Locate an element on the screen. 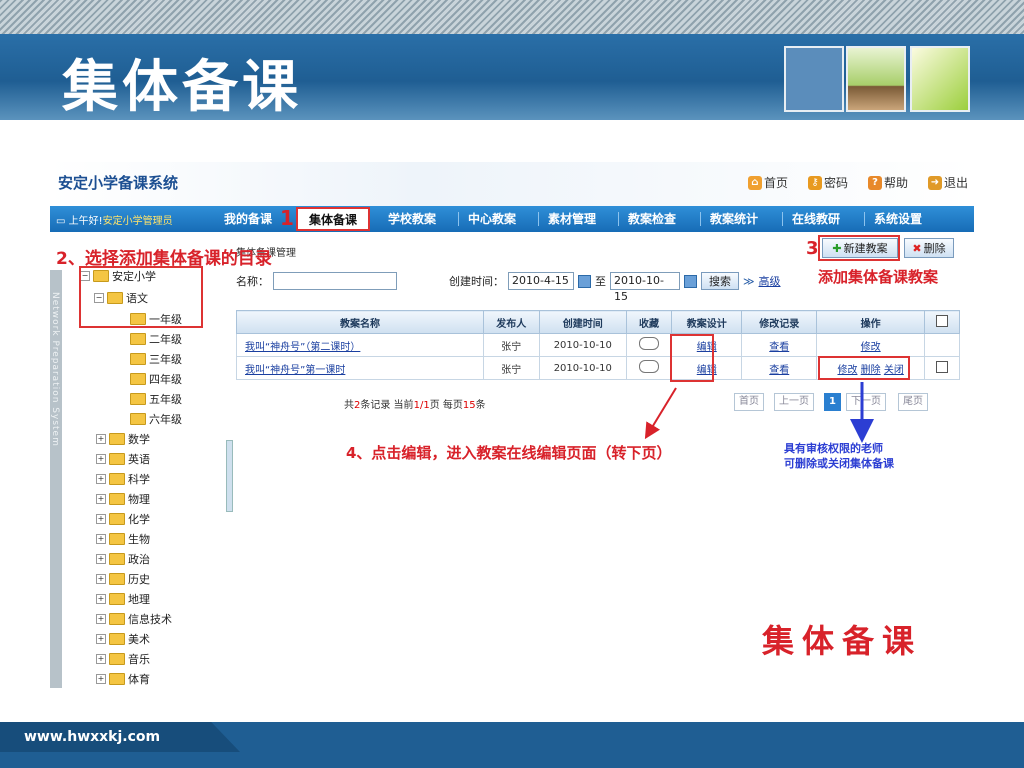  footer-url: www.hwxxkj.com is located at coordinates (92, 737).